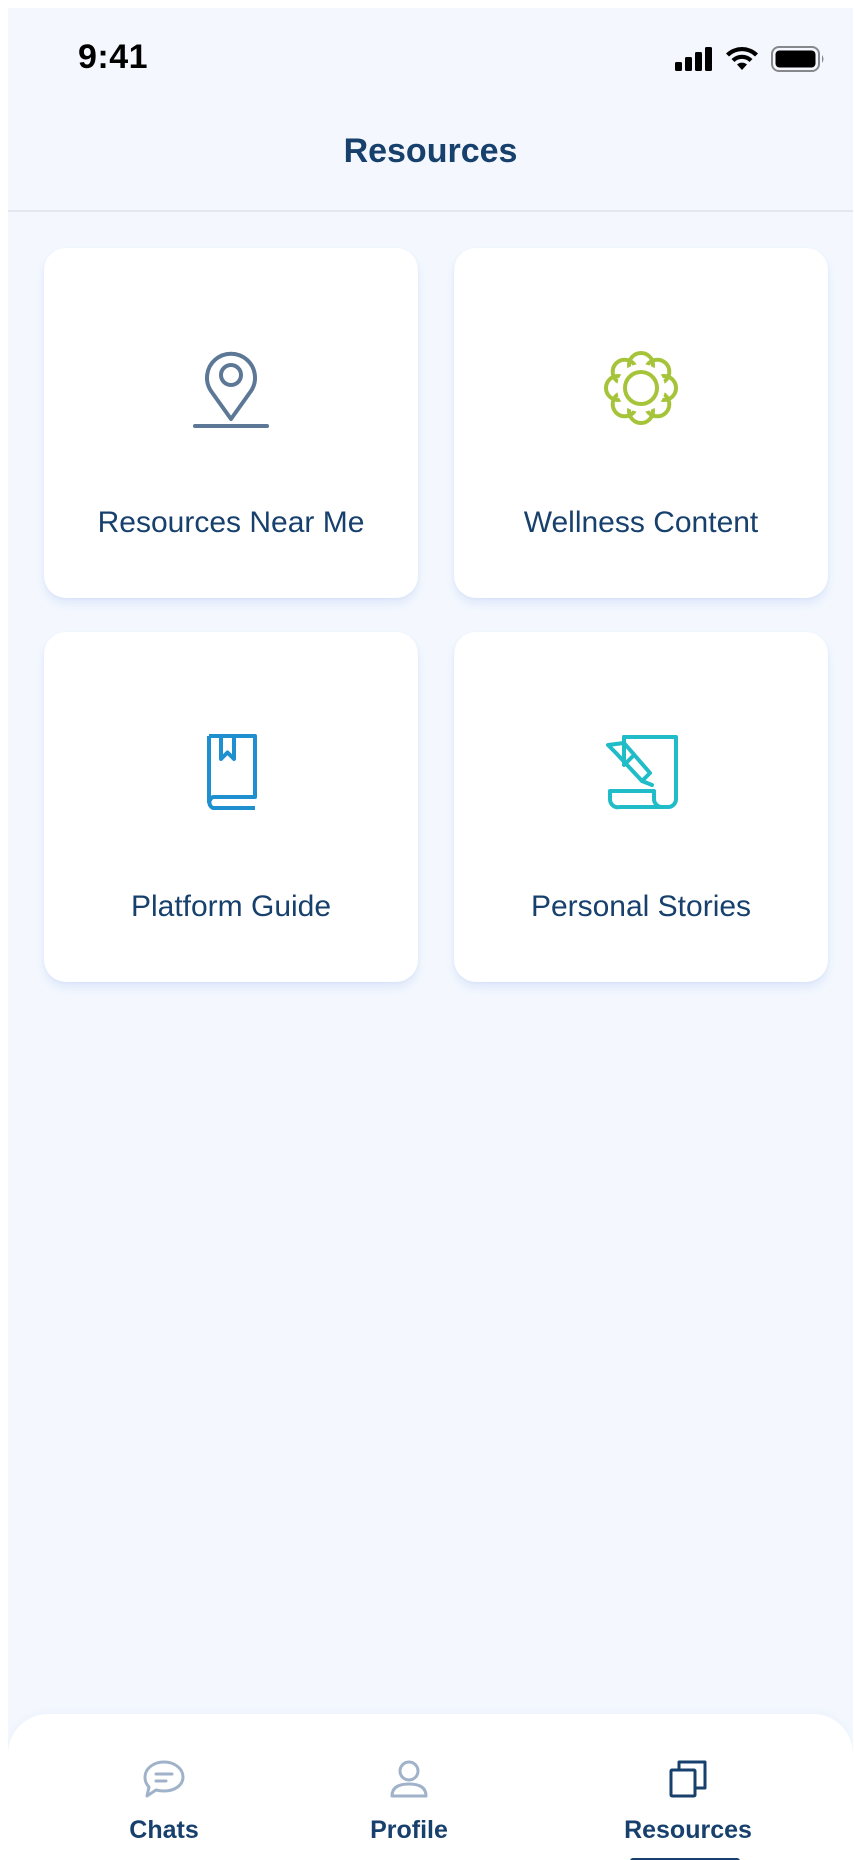  I want to click on card-label: Resources Near Me, so click(231, 522).